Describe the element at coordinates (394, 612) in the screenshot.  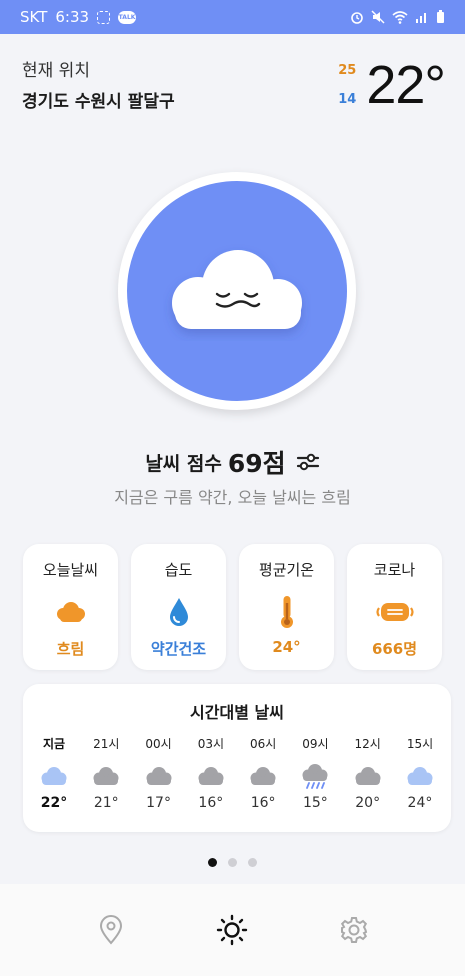
I see `face-mask-icon` at that location.